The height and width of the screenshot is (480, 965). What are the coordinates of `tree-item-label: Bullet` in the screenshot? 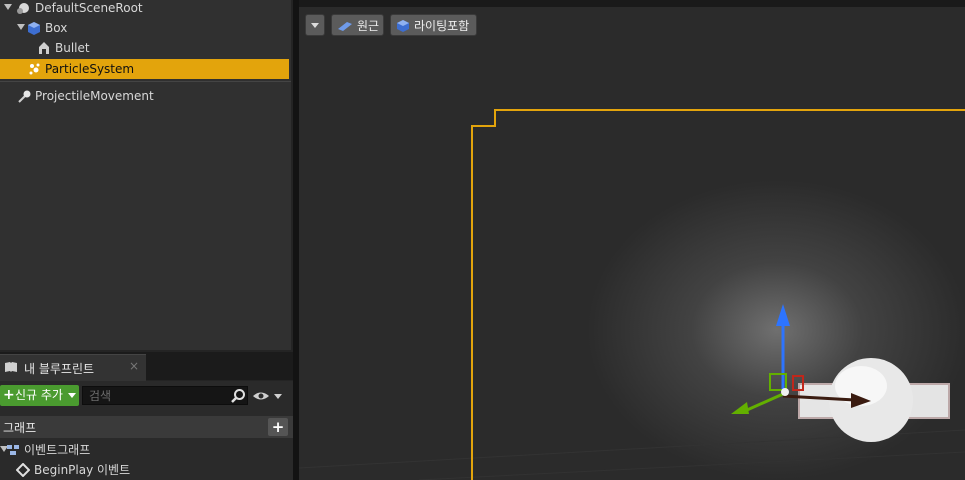 It's located at (72, 48).